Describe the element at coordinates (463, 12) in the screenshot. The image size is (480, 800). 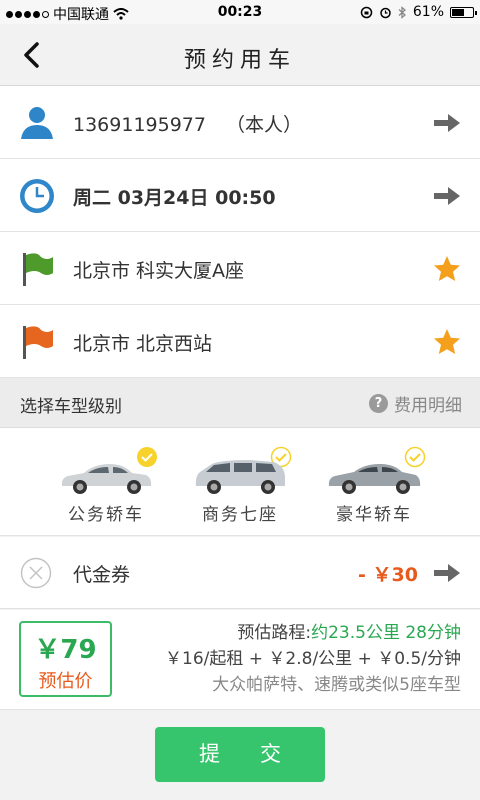
I see `battery-icon` at that location.